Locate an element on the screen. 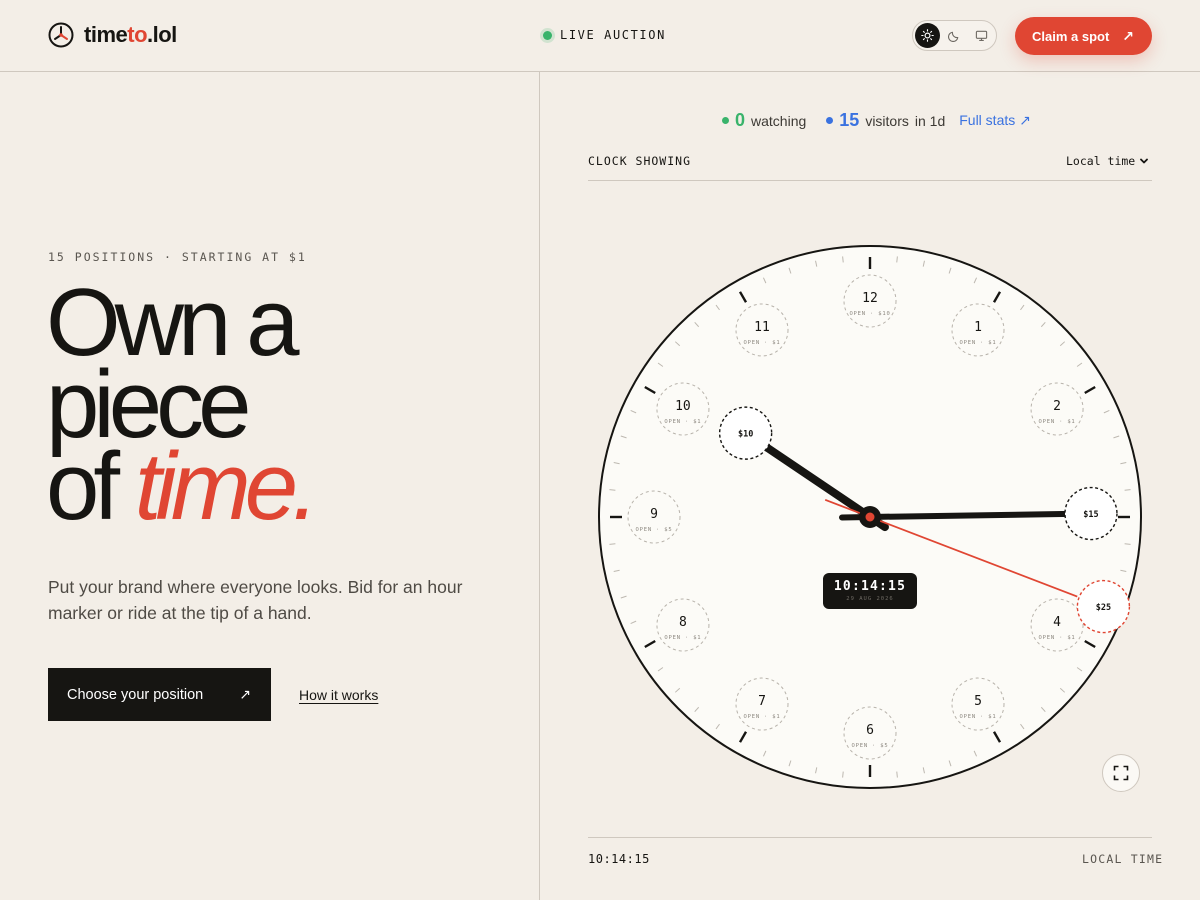 This screenshot has height=900, width=1200. fullscreen-icon is located at coordinates (1121, 773).